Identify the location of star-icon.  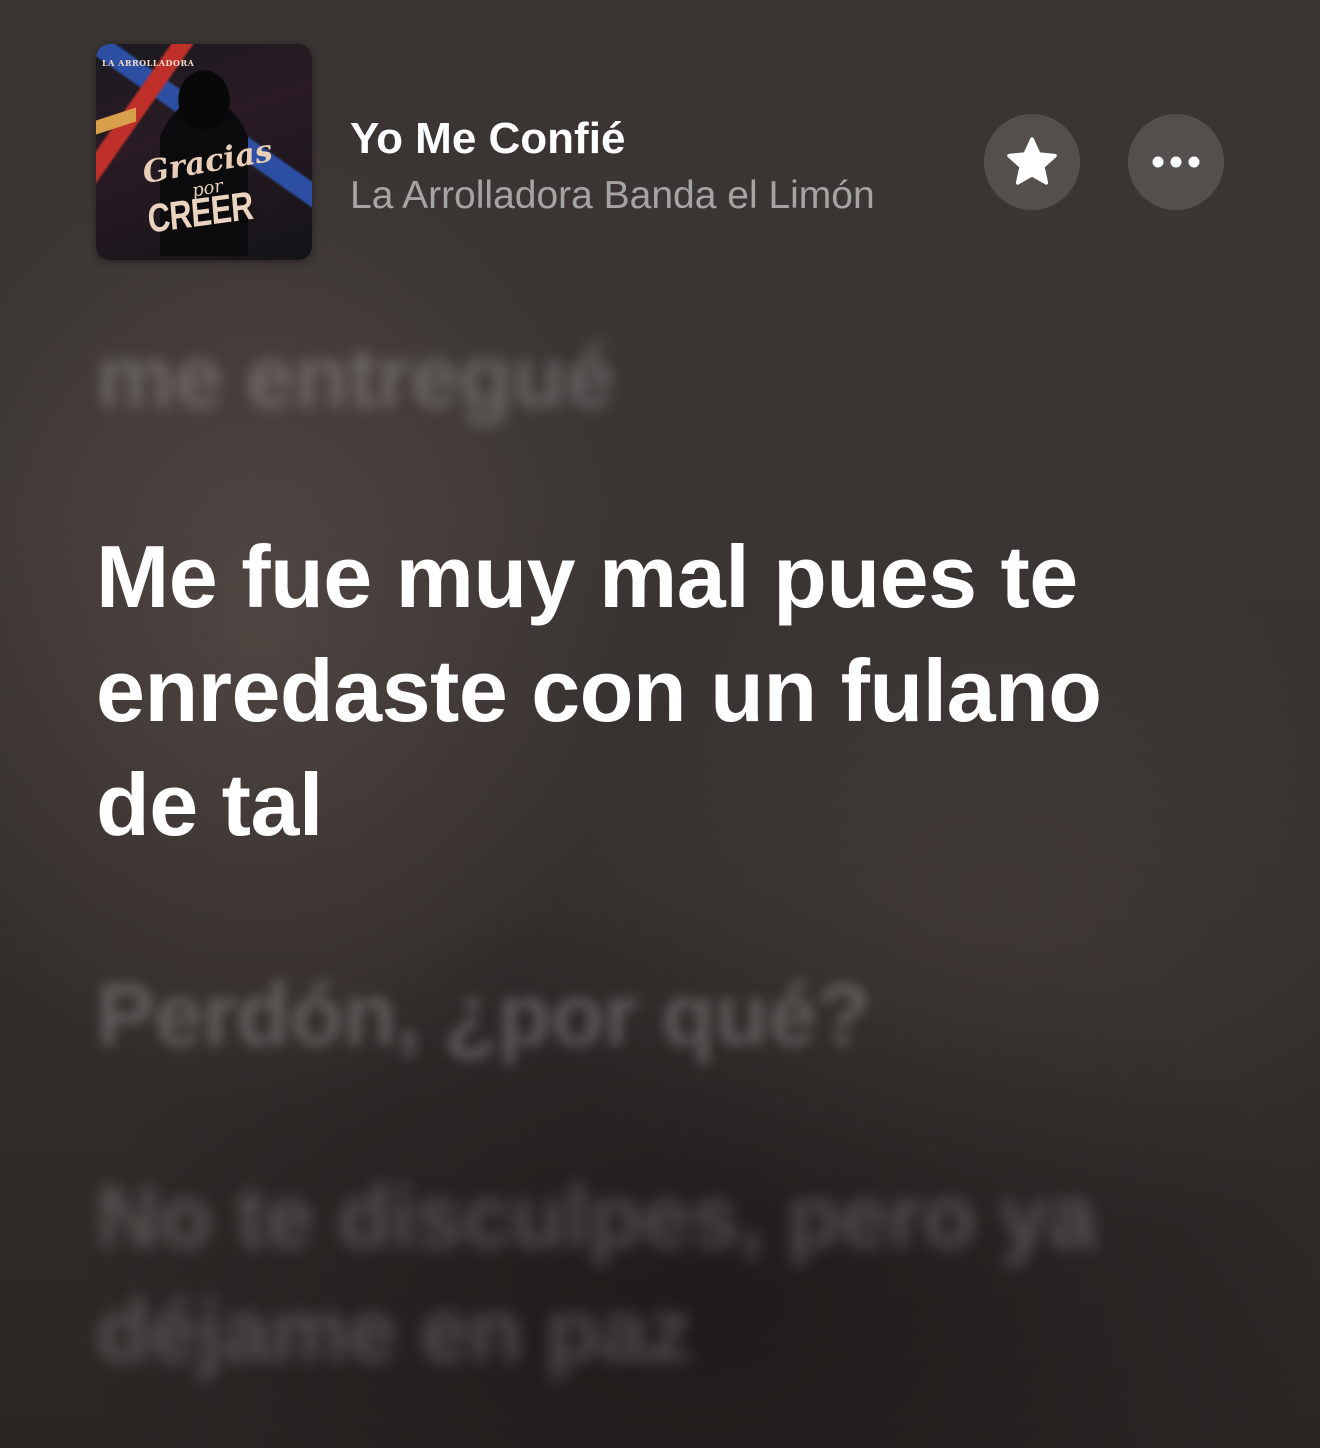
(1032, 161).